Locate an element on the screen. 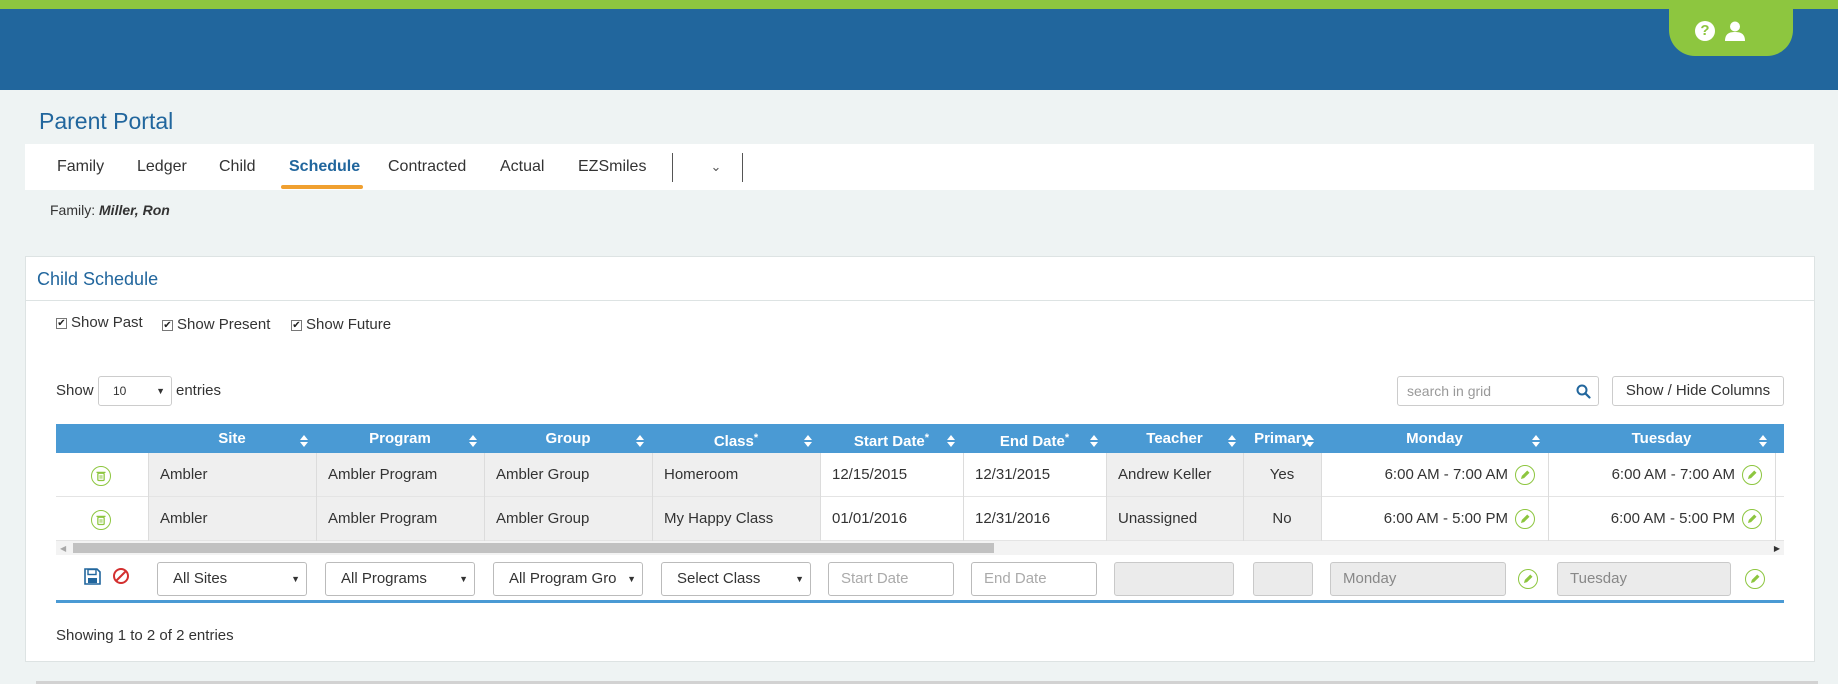 The image size is (1838, 684). cell-end-date: 12/31/2016 is located at coordinates (1013, 518).